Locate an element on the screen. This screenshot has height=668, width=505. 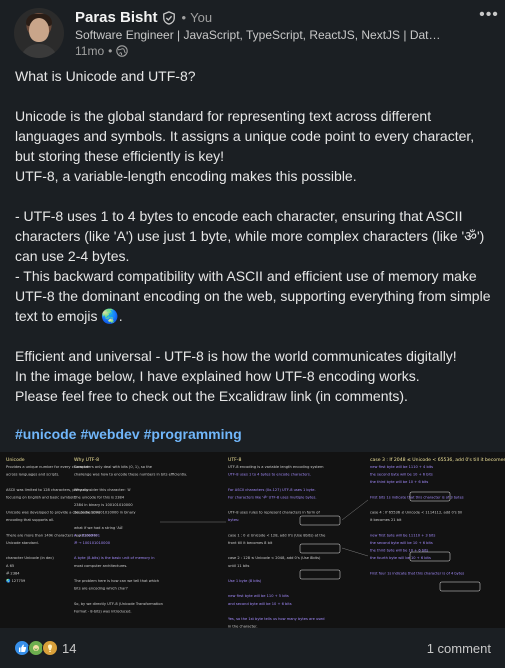
comments-count-link: 1 comment is located at coordinates (459, 648).